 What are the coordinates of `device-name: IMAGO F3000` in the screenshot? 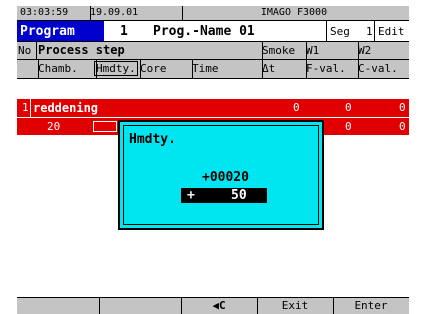 It's located at (294, 12).